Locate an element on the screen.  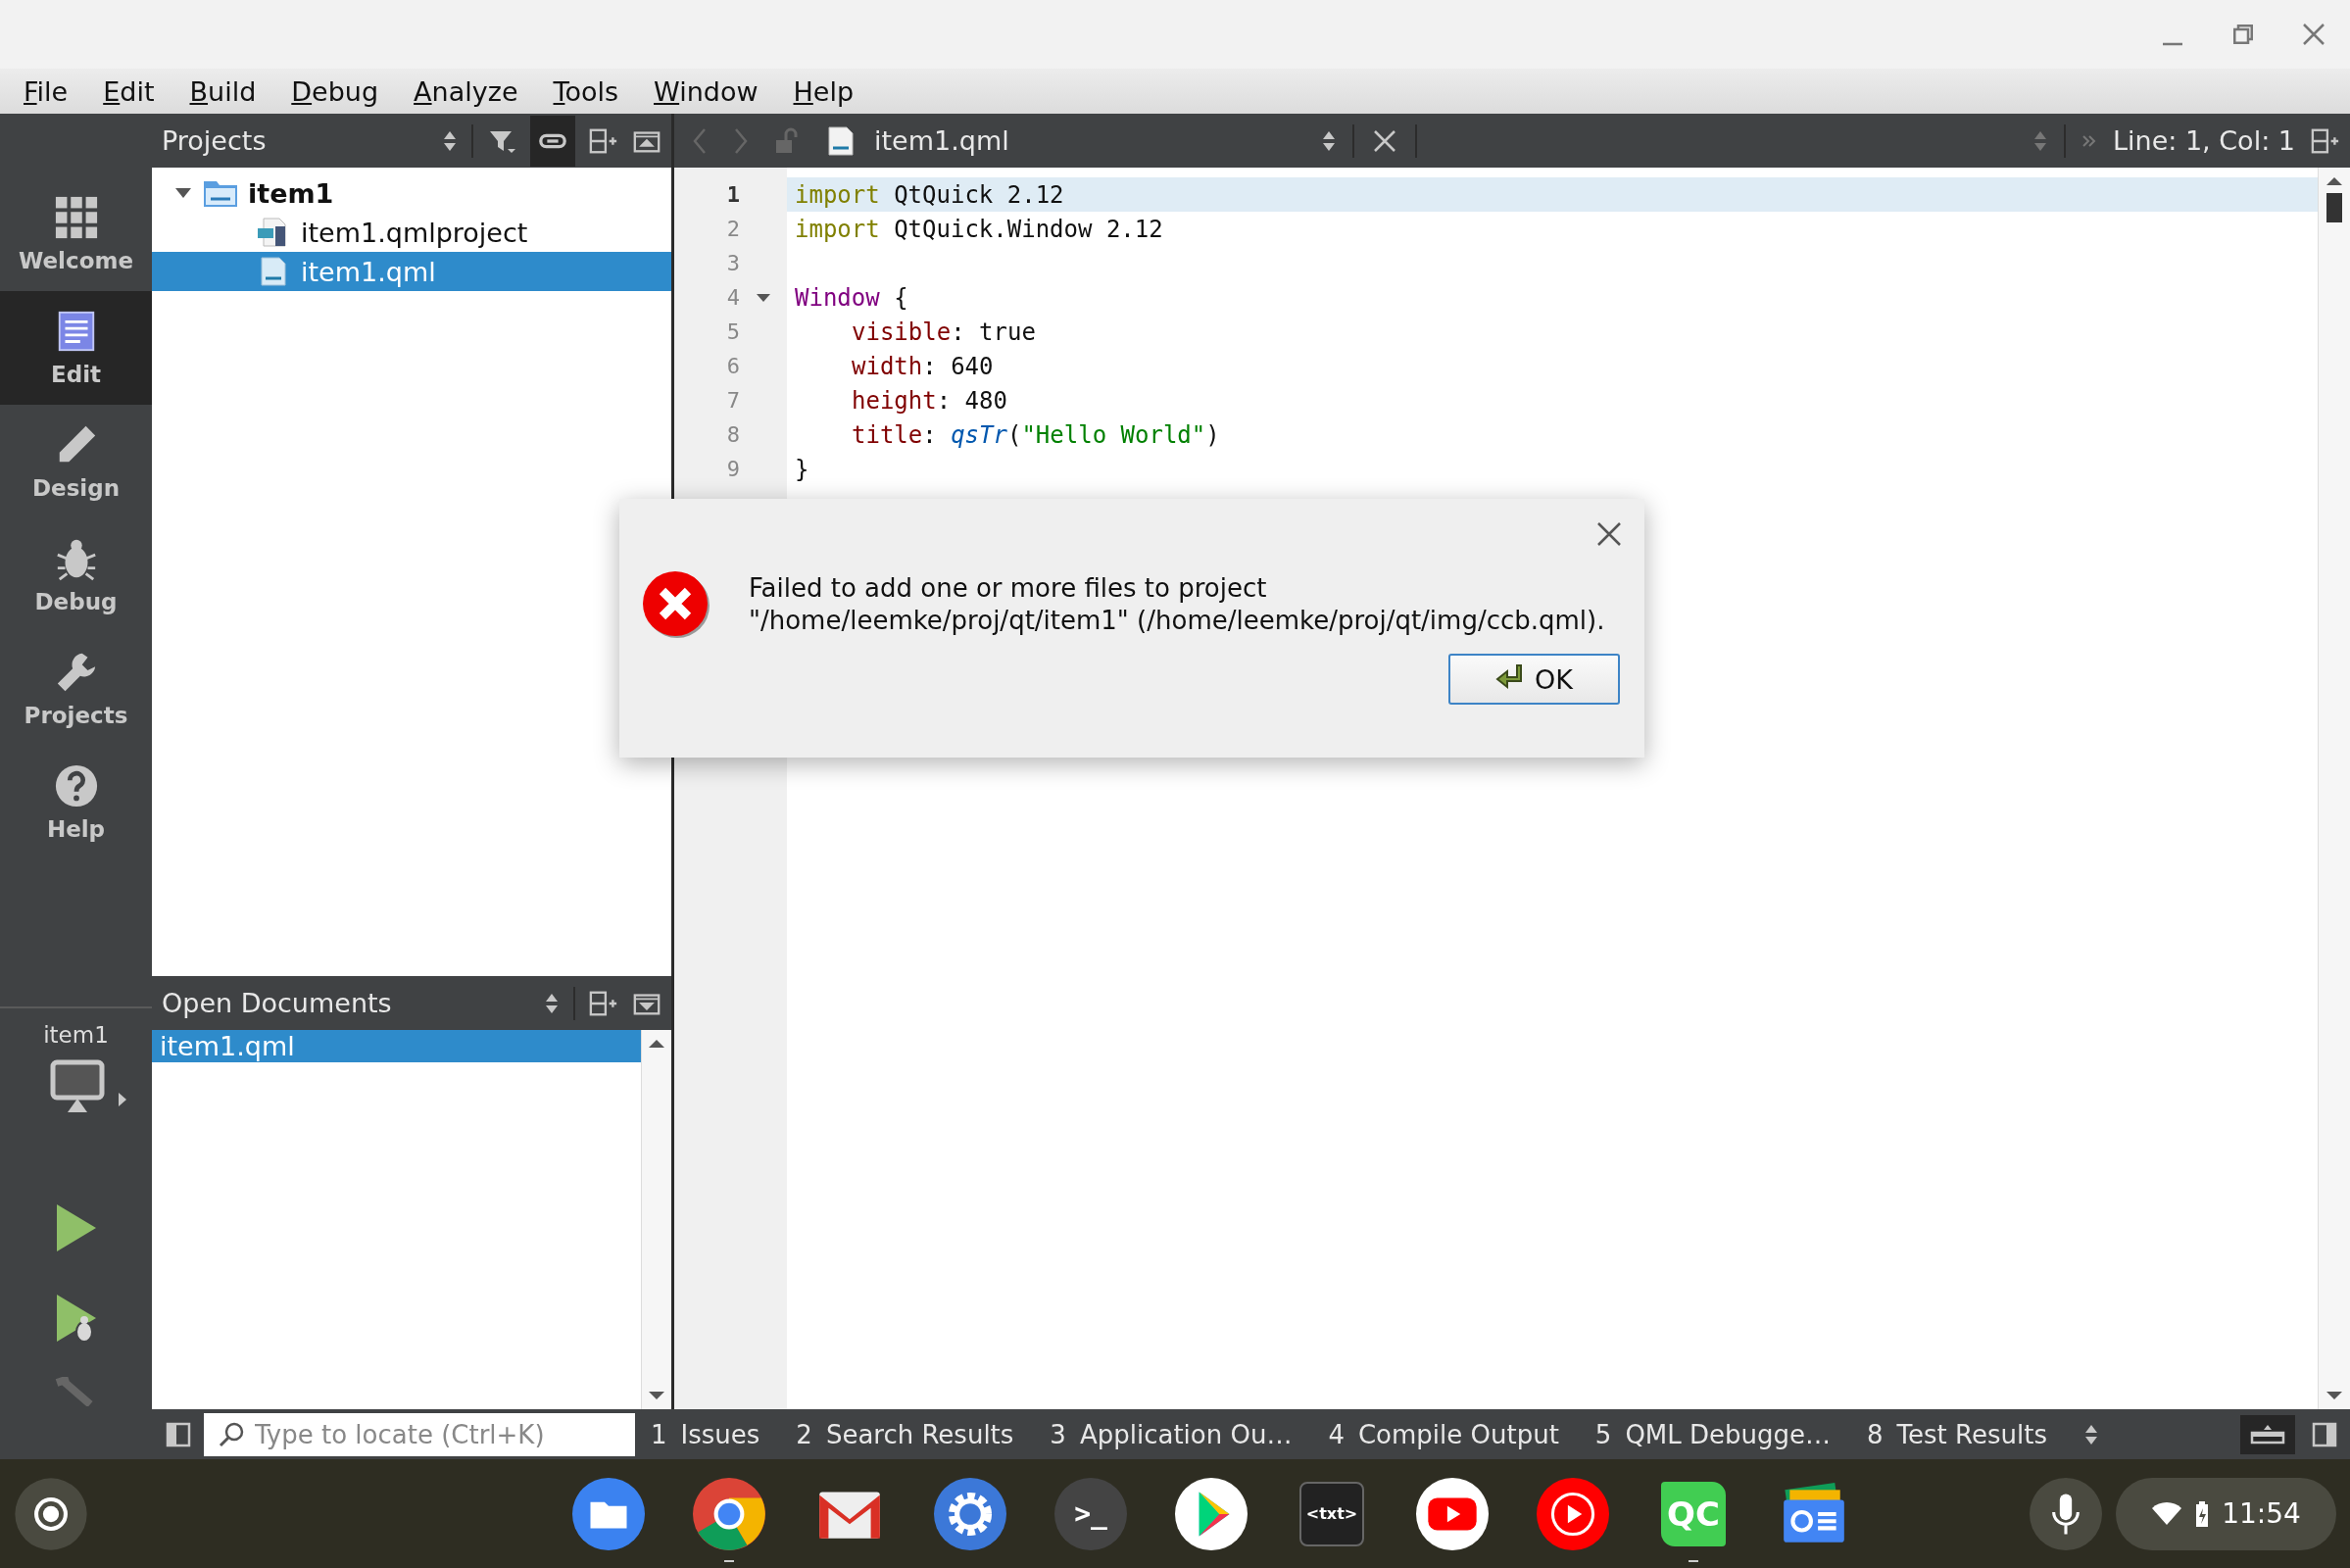
scroll-thumb is located at coordinates (2334, 207).